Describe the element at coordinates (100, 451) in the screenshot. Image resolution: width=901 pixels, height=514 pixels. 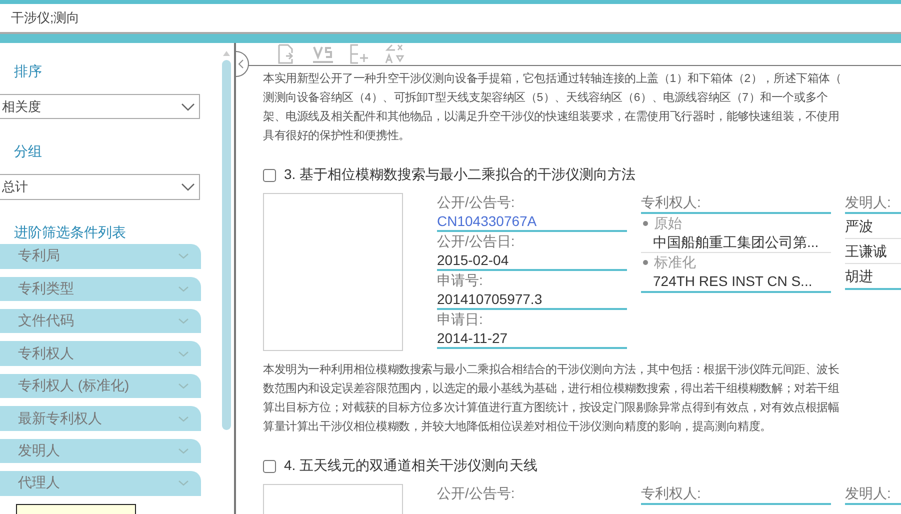
I see `filter-item: 发明人` at that location.